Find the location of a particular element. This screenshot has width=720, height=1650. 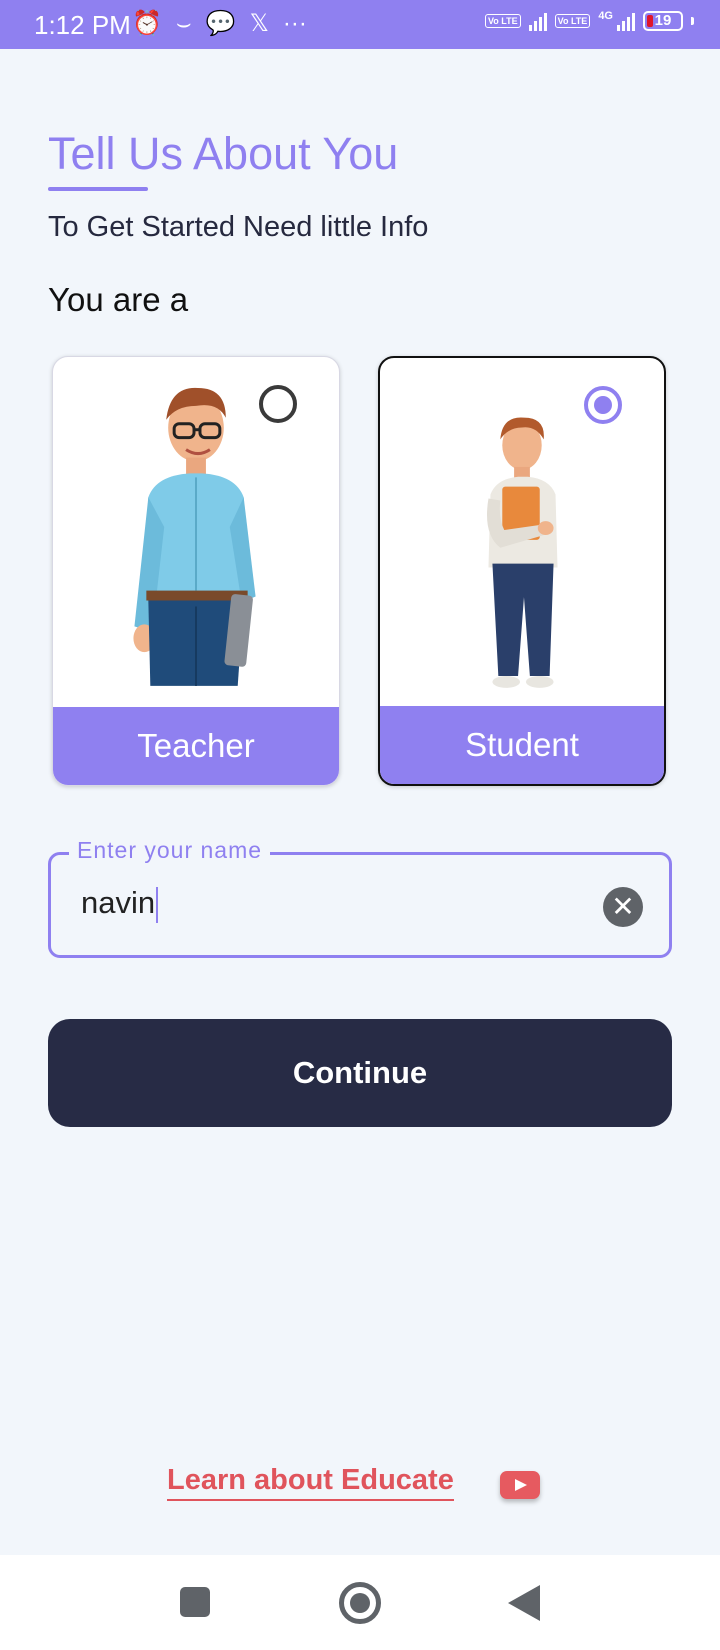

status-time: 1:12 PM is located at coordinates (82, 25).